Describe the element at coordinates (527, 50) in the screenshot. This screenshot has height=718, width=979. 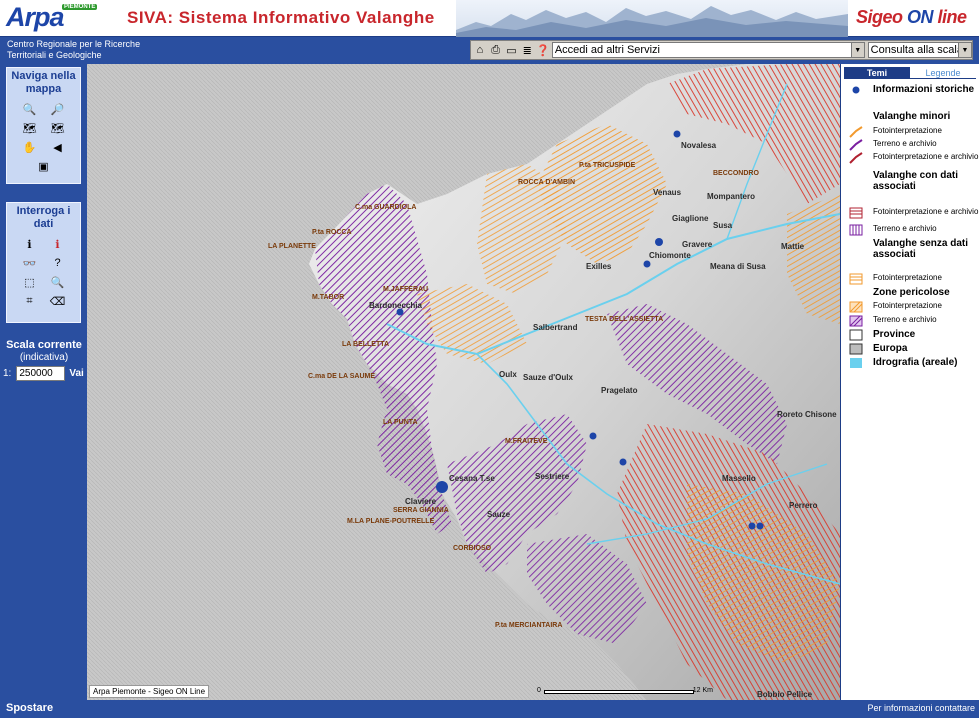
I see `list-icon: ≣` at that location.